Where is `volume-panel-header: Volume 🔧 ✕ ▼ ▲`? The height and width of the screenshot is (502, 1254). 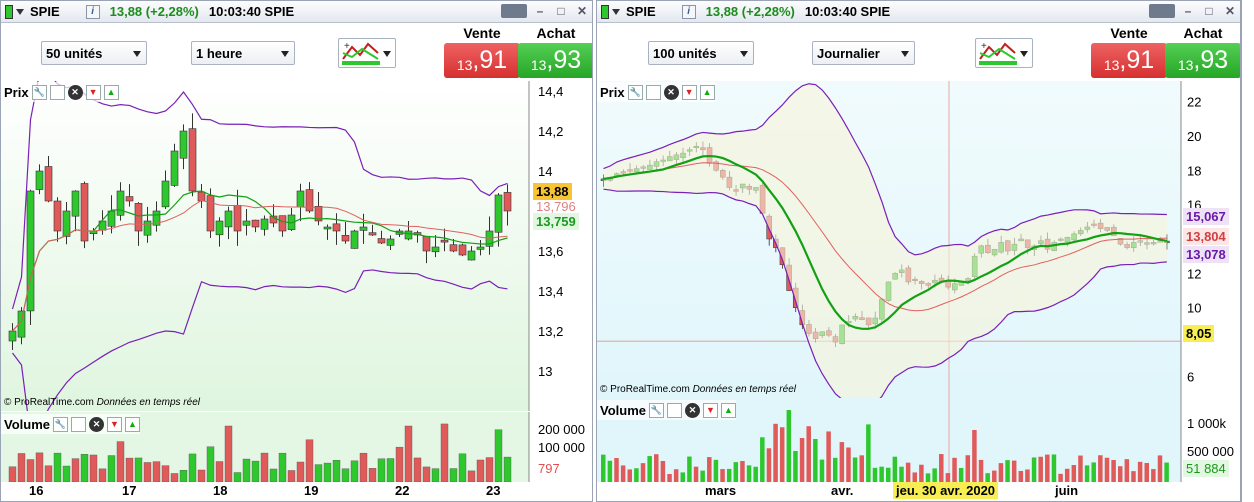 volume-panel-header: Volume 🔧 ✕ ▼ ▲ is located at coordinates (666, 410).